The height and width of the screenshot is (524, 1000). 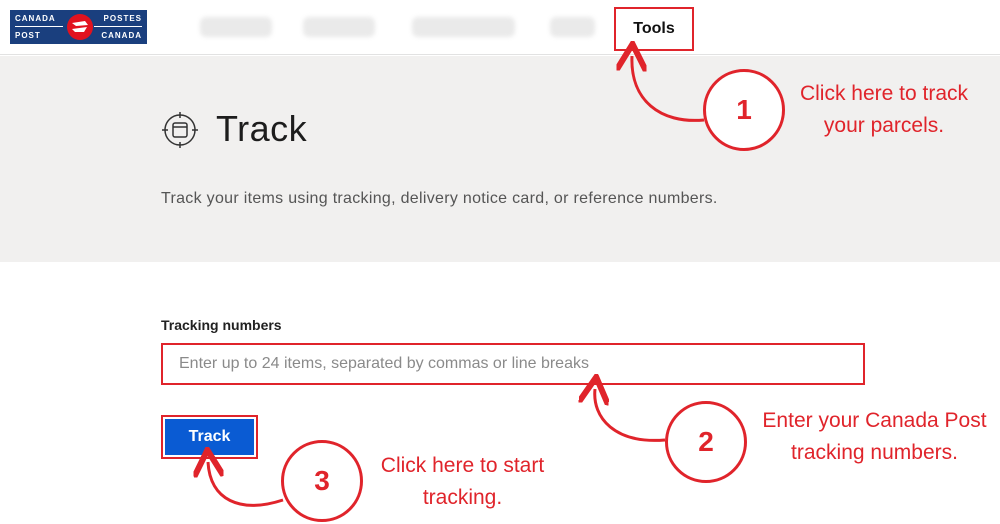 I want to click on canada-post-logo: CANADA POST POSTES CANADA, so click(x=78, y=27).